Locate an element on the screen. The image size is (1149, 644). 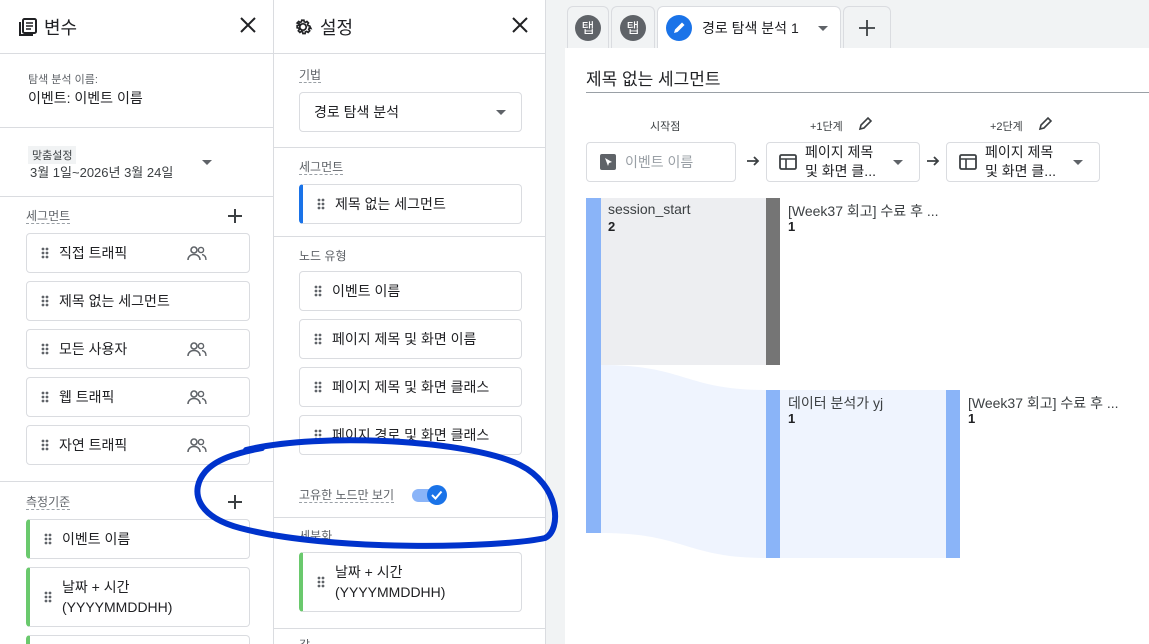
exploration-name-label: 탐색 분석 이름: is located at coordinates (63, 80).